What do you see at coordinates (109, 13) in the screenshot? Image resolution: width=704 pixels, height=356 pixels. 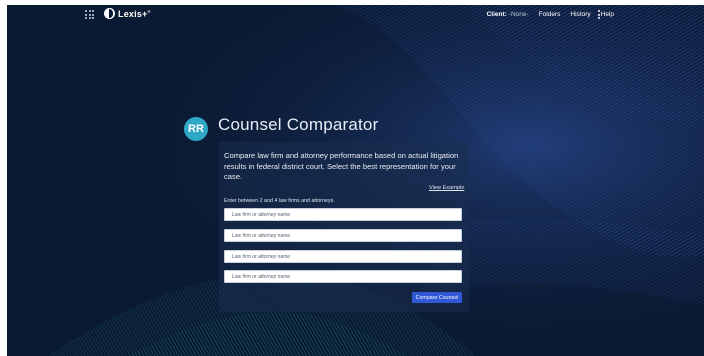 I see `lexis-logo-icon` at bounding box center [109, 13].